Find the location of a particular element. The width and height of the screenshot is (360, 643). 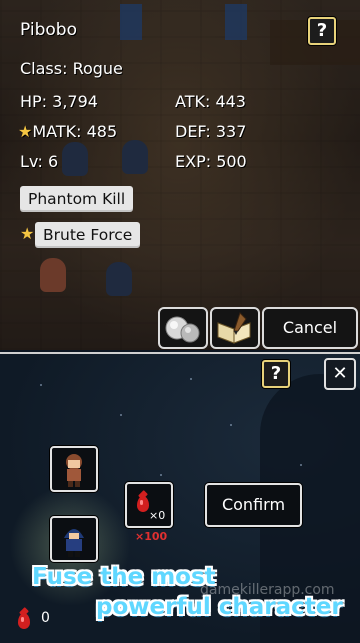

help-button: ? is located at coordinates (322, 31).